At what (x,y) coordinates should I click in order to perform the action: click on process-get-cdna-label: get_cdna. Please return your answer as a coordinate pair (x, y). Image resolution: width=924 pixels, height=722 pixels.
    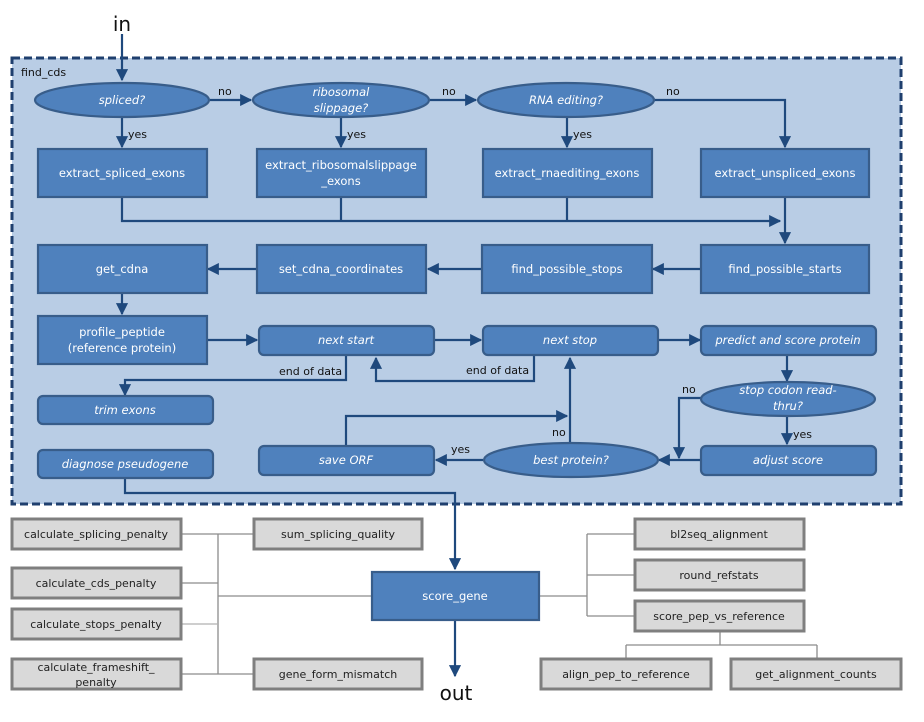
    Looking at the image, I should click on (122, 269).